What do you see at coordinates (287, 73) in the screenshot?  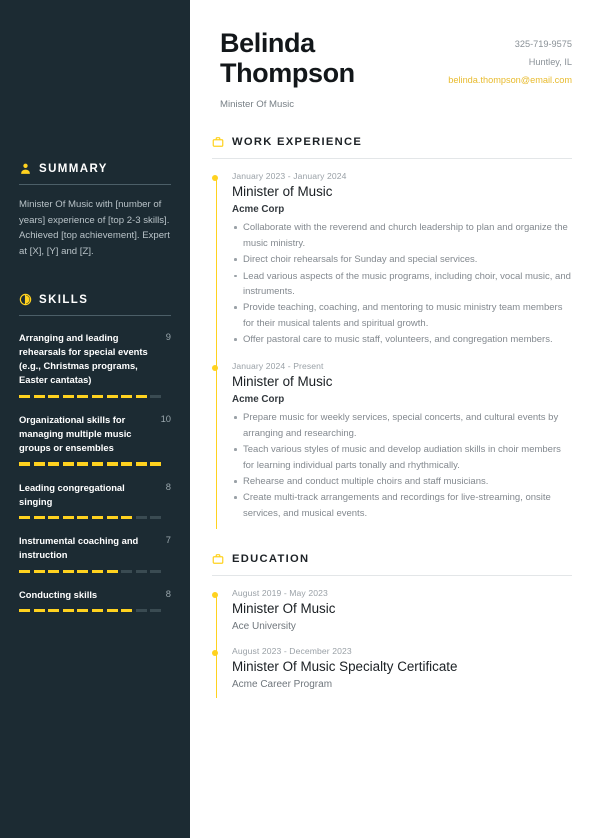 I see `candidate-last-name: Thompson` at bounding box center [287, 73].